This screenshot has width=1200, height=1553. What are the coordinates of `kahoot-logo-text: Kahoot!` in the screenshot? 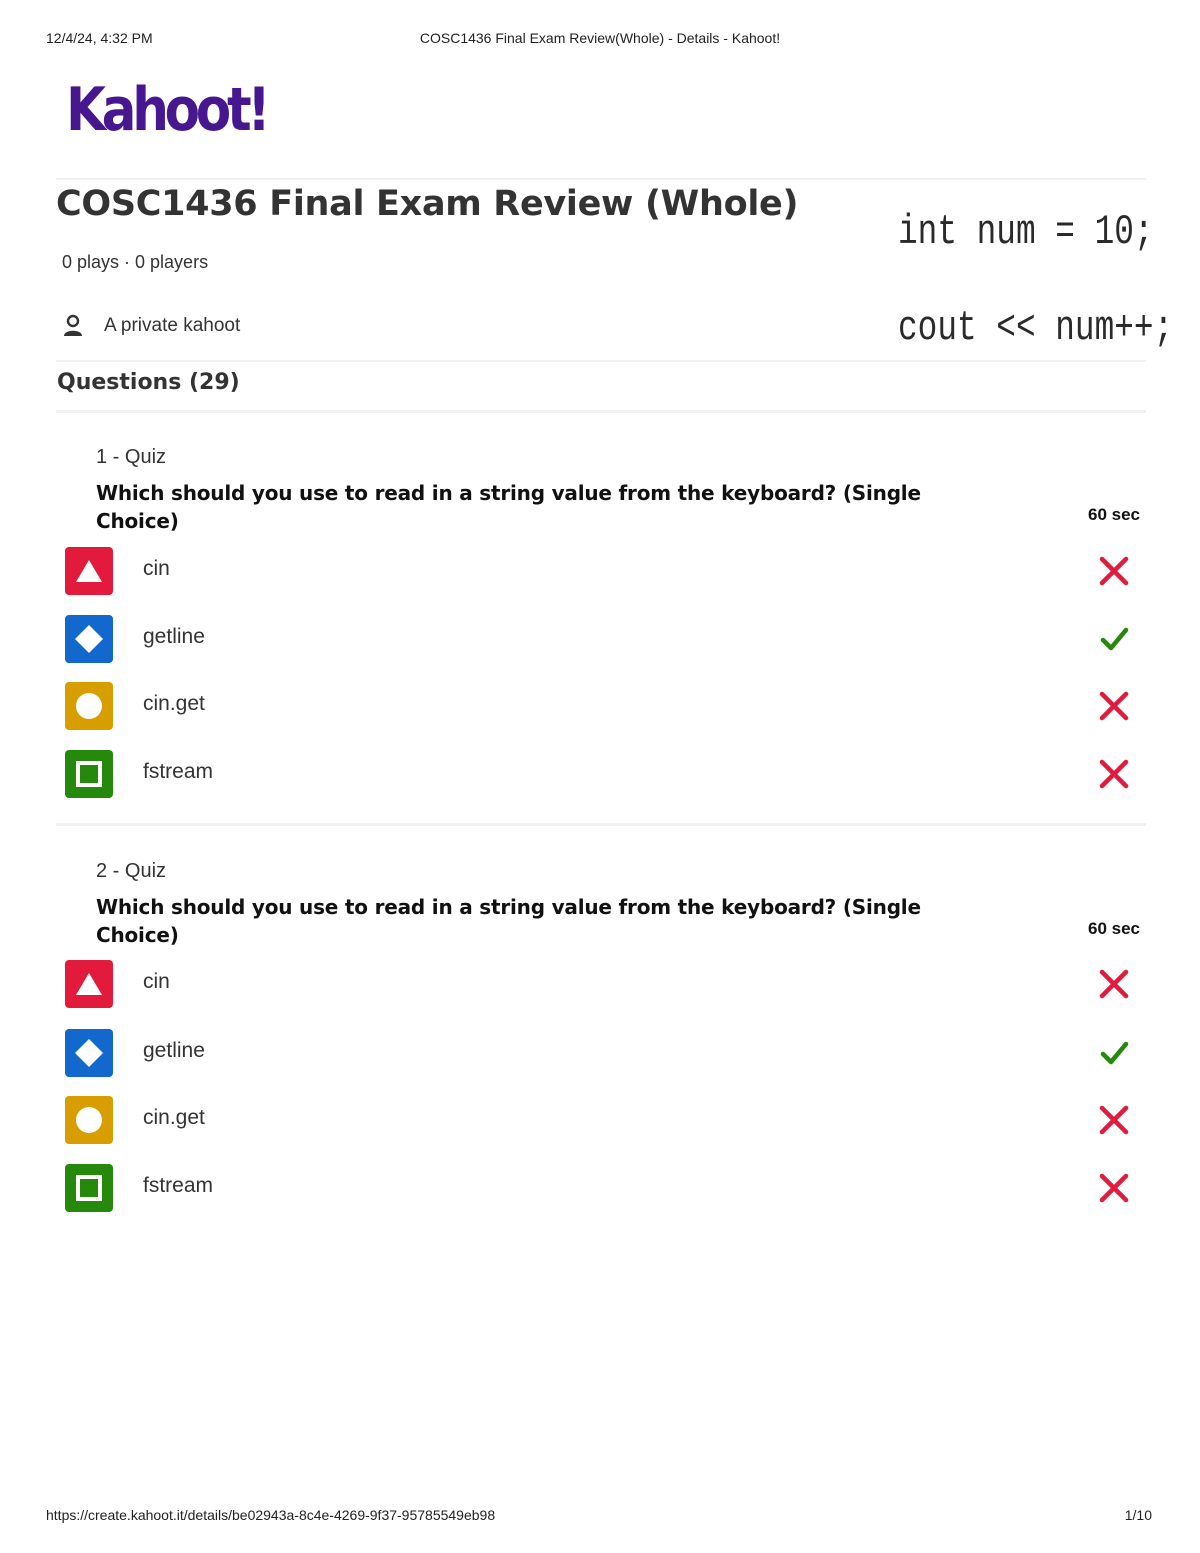 It's located at (168, 110).